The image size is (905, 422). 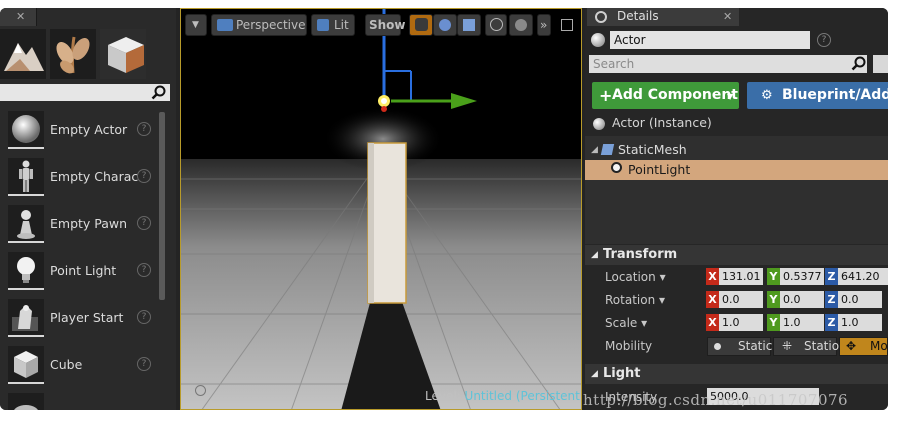 What do you see at coordinates (83, 270) in the screenshot?
I see `place-item-label: Point Light` at bounding box center [83, 270].